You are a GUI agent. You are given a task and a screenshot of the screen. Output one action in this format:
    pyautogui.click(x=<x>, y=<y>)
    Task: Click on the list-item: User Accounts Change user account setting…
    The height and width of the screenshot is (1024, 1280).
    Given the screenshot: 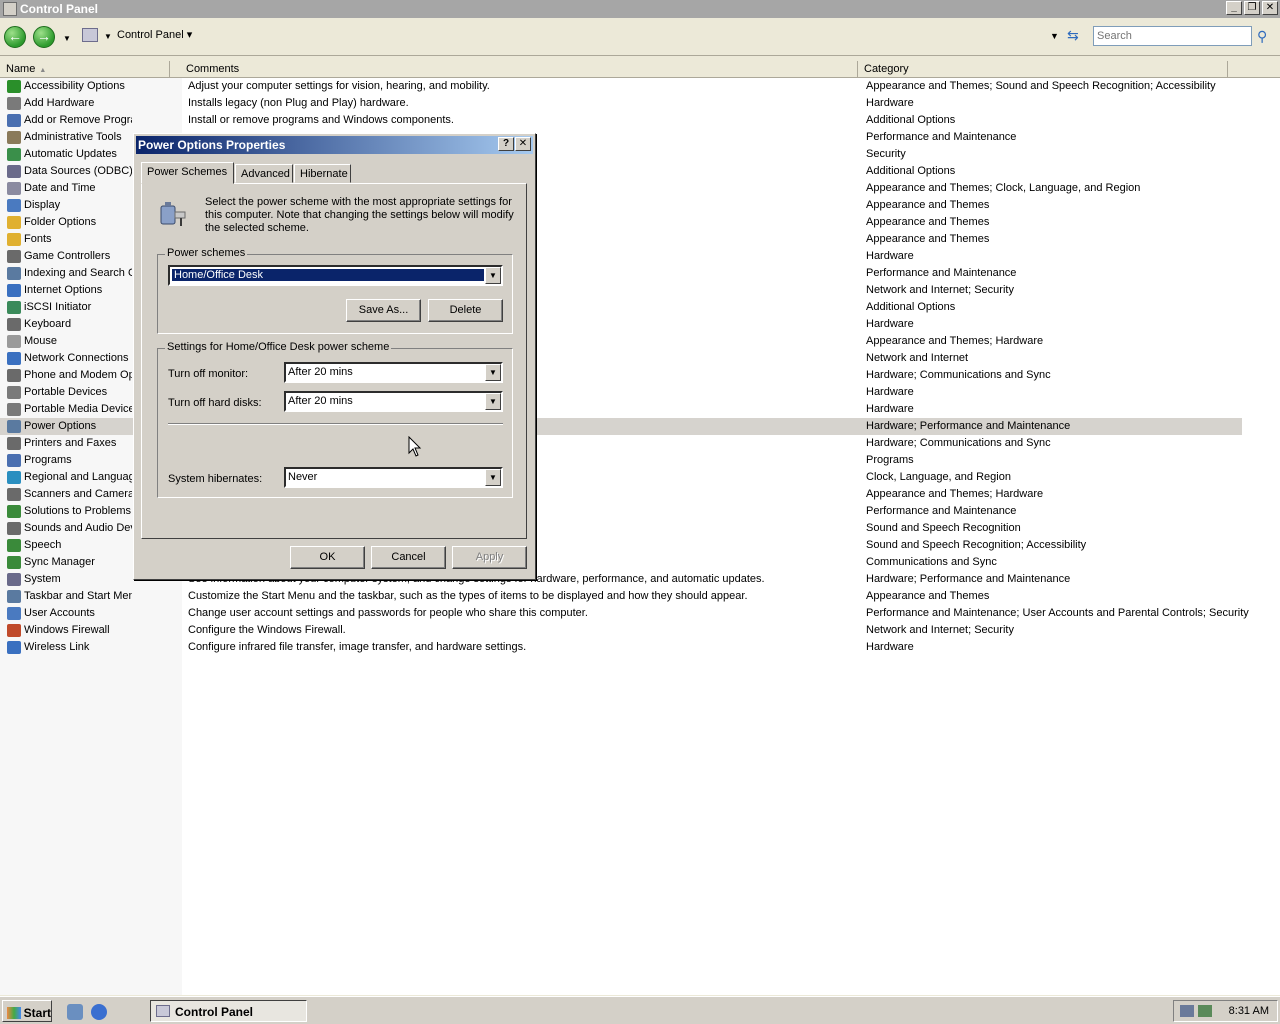 What is the action you would take?
    pyautogui.click(x=624, y=613)
    